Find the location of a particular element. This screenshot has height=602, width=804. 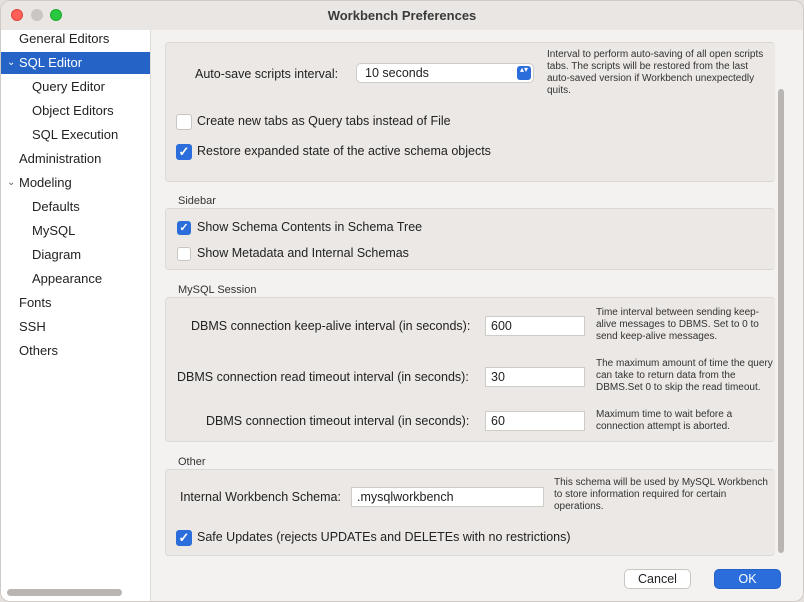

schema-label: Internal Workbench Schema: is located at coordinates (260, 497).